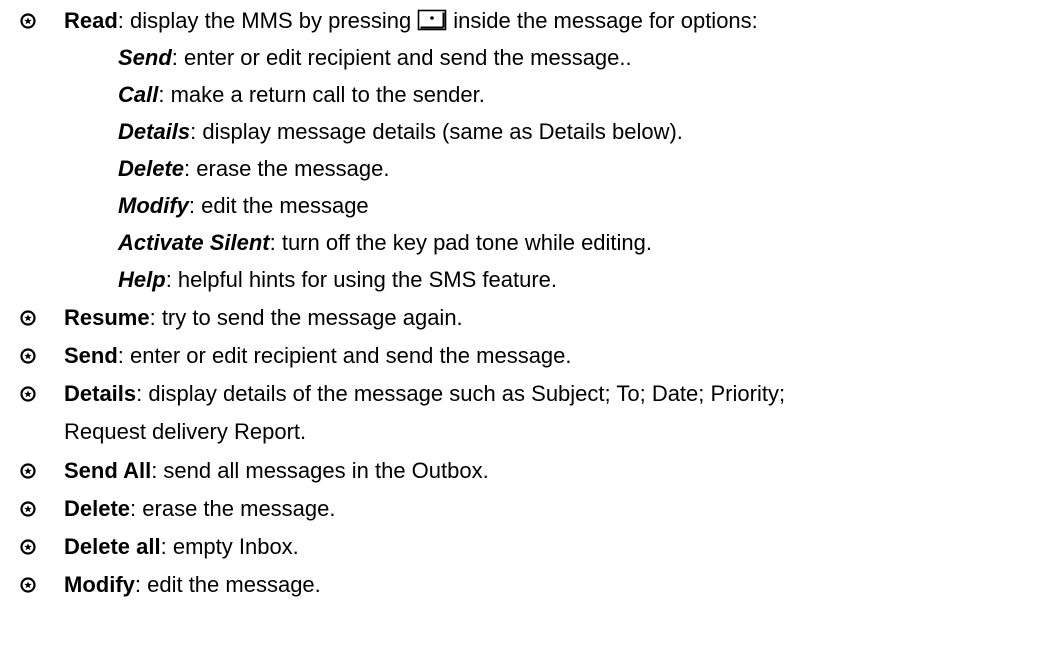 The height and width of the screenshot is (657, 1059). I want to click on sub-item-desc: : edit the message, so click(278, 205).